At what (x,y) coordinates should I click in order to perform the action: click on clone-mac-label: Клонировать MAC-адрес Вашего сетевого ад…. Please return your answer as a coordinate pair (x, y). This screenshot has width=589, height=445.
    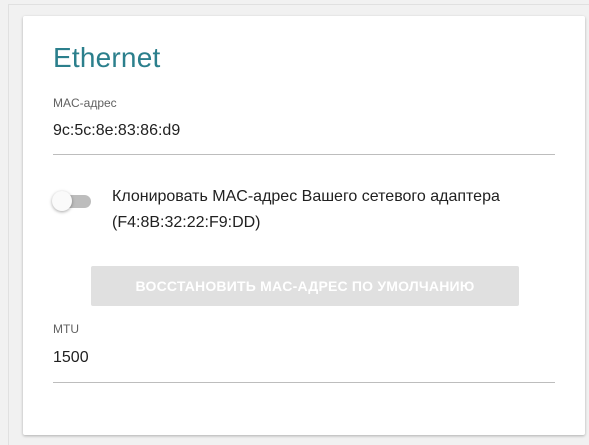
    Looking at the image, I should click on (322, 210).